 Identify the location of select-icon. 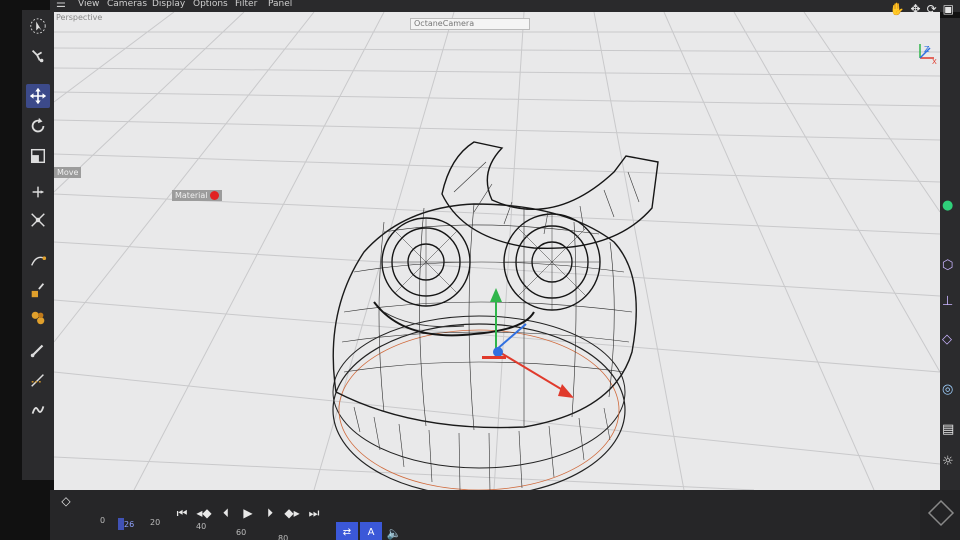
(38, 26).